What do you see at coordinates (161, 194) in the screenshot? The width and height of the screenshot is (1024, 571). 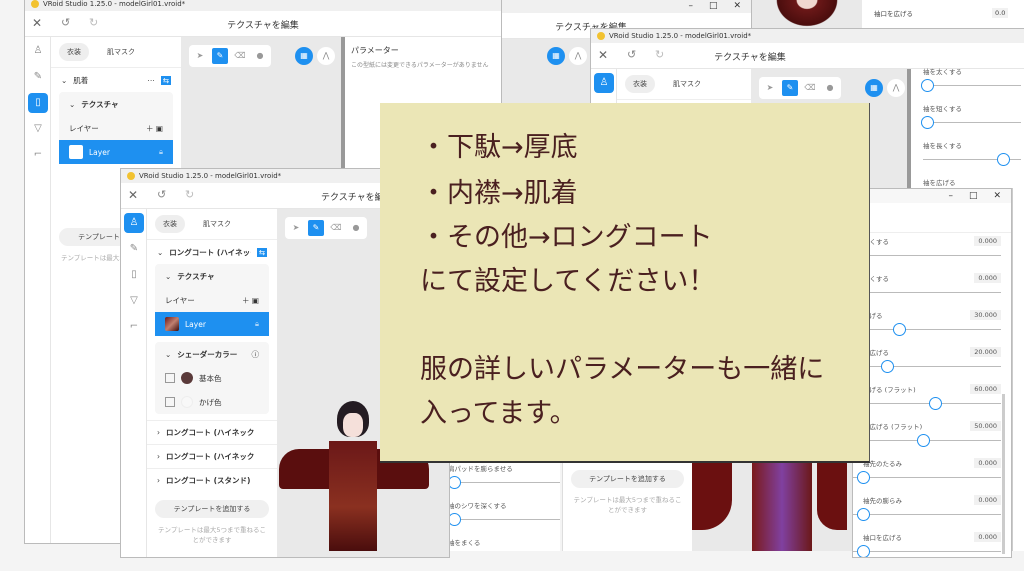 I see `undo-icon: ↺` at bounding box center [161, 194].